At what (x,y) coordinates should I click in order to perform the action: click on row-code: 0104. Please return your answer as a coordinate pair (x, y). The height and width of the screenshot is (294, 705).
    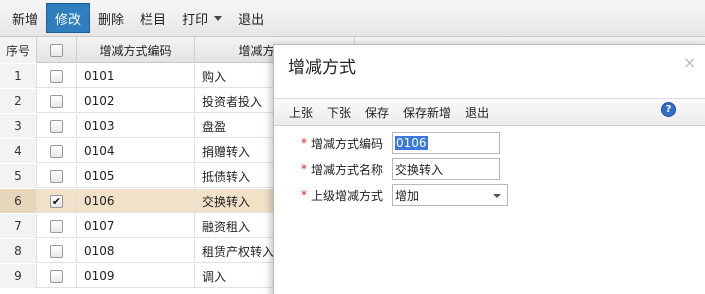
    Looking at the image, I should click on (136, 151).